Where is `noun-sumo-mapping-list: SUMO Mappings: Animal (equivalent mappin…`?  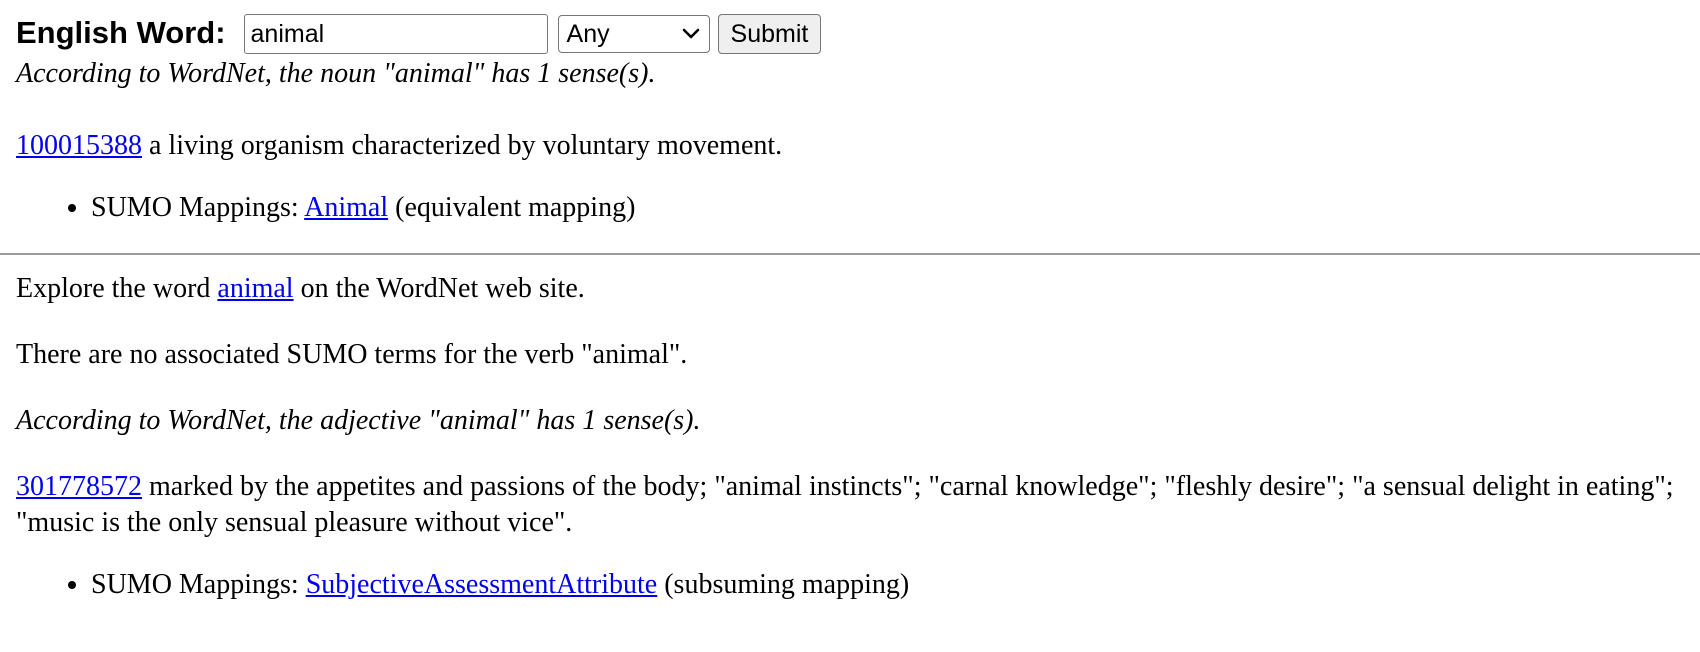 noun-sumo-mapping-list: SUMO Mappings: Animal (equivalent mappin… is located at coordinates (850, 208).